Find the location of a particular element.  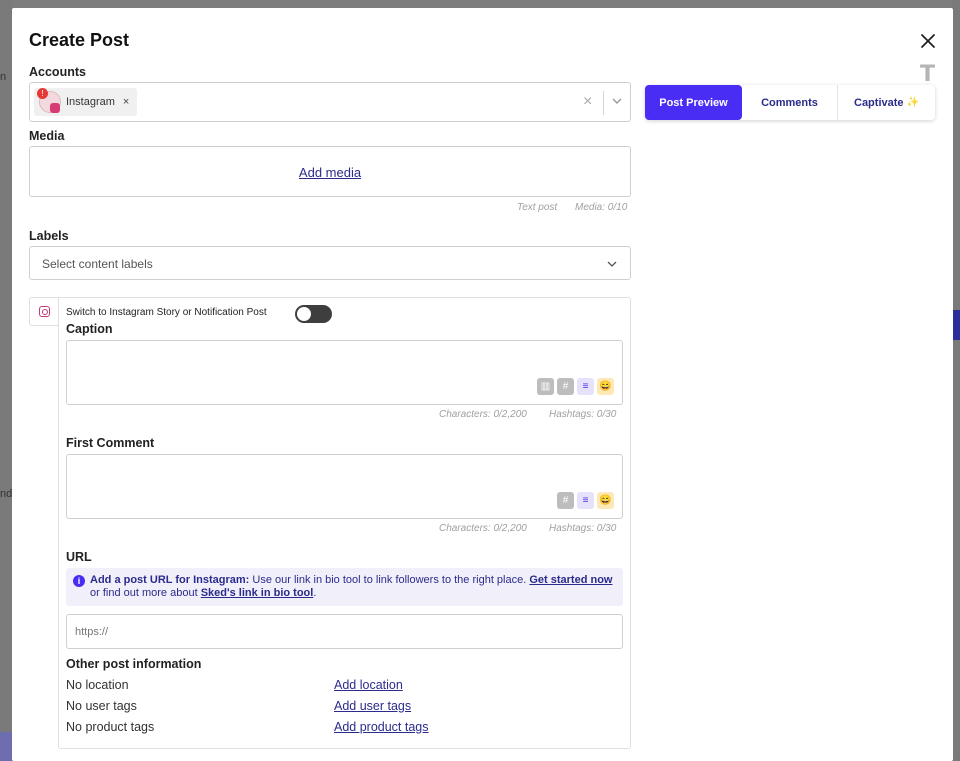

modal-title: Create Post is located at coordinates (79, 40).